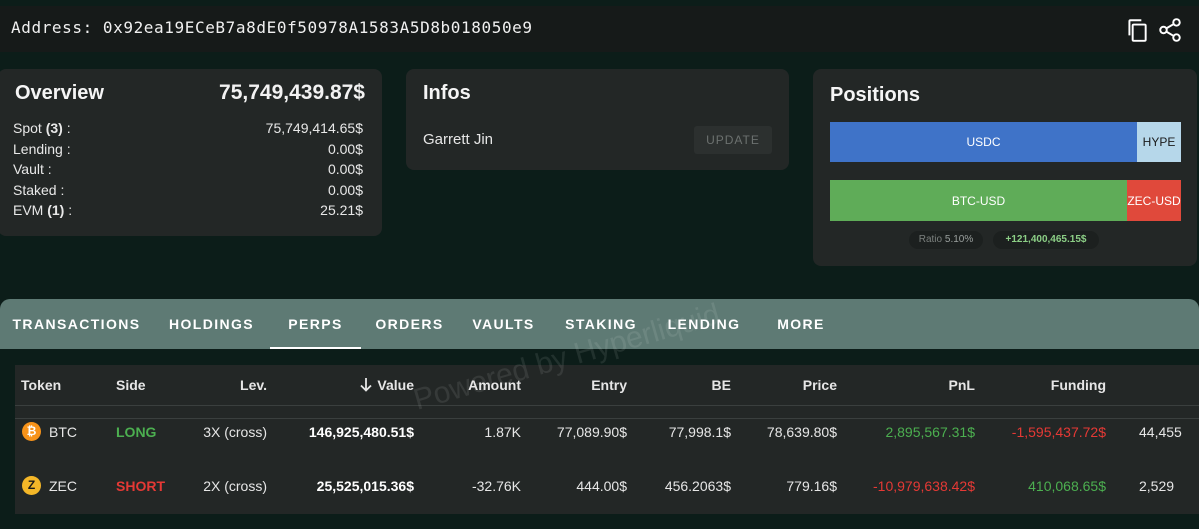  What do you see at coordinates (607, 418) in the screenshot?
I see `row-divider` at bounding box center [607, 418].